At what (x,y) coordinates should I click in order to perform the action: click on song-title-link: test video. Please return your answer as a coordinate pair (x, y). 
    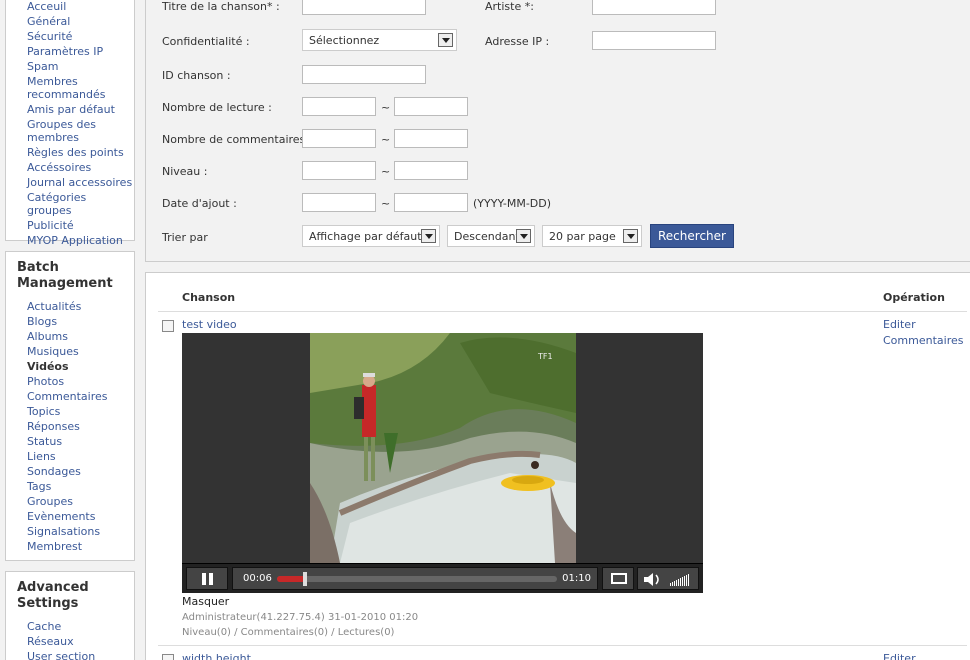
    Looking at the image, I should click on (209, 324).